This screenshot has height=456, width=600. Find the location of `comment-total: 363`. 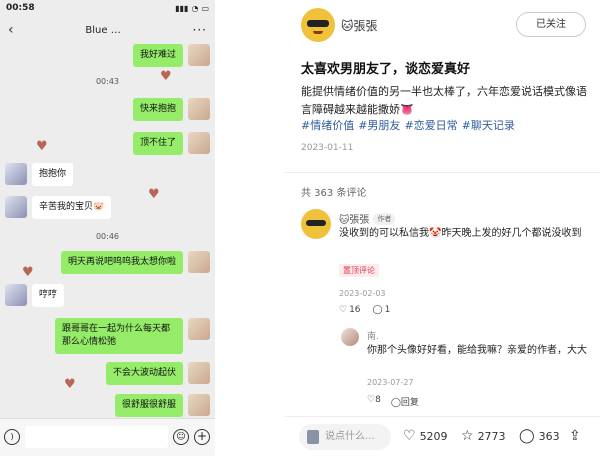

comment-total: 363 is located at coordinates (549, 436).